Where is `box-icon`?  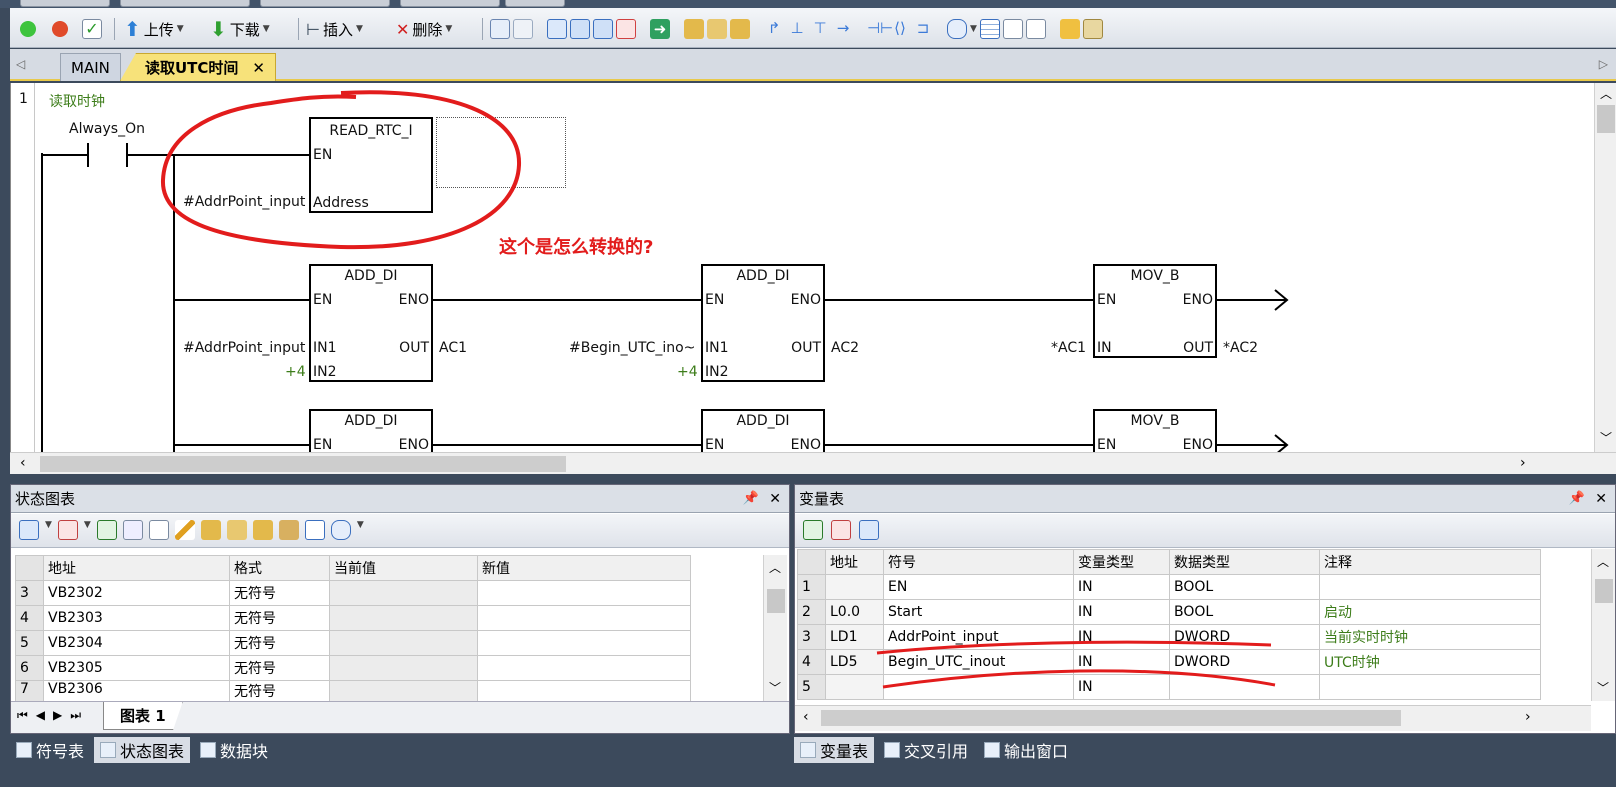
box-icon is located at coordinates (557, 29).